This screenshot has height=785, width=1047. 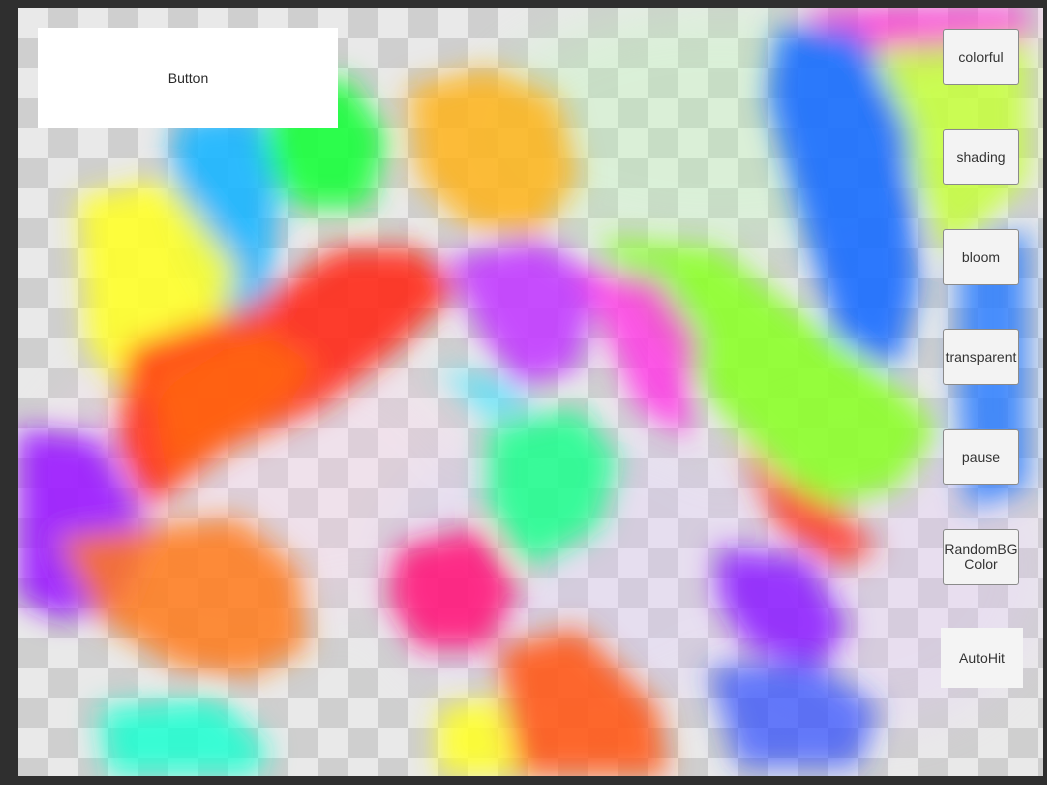 I want to click on pause-button: pause, so click(x=981, y=457).